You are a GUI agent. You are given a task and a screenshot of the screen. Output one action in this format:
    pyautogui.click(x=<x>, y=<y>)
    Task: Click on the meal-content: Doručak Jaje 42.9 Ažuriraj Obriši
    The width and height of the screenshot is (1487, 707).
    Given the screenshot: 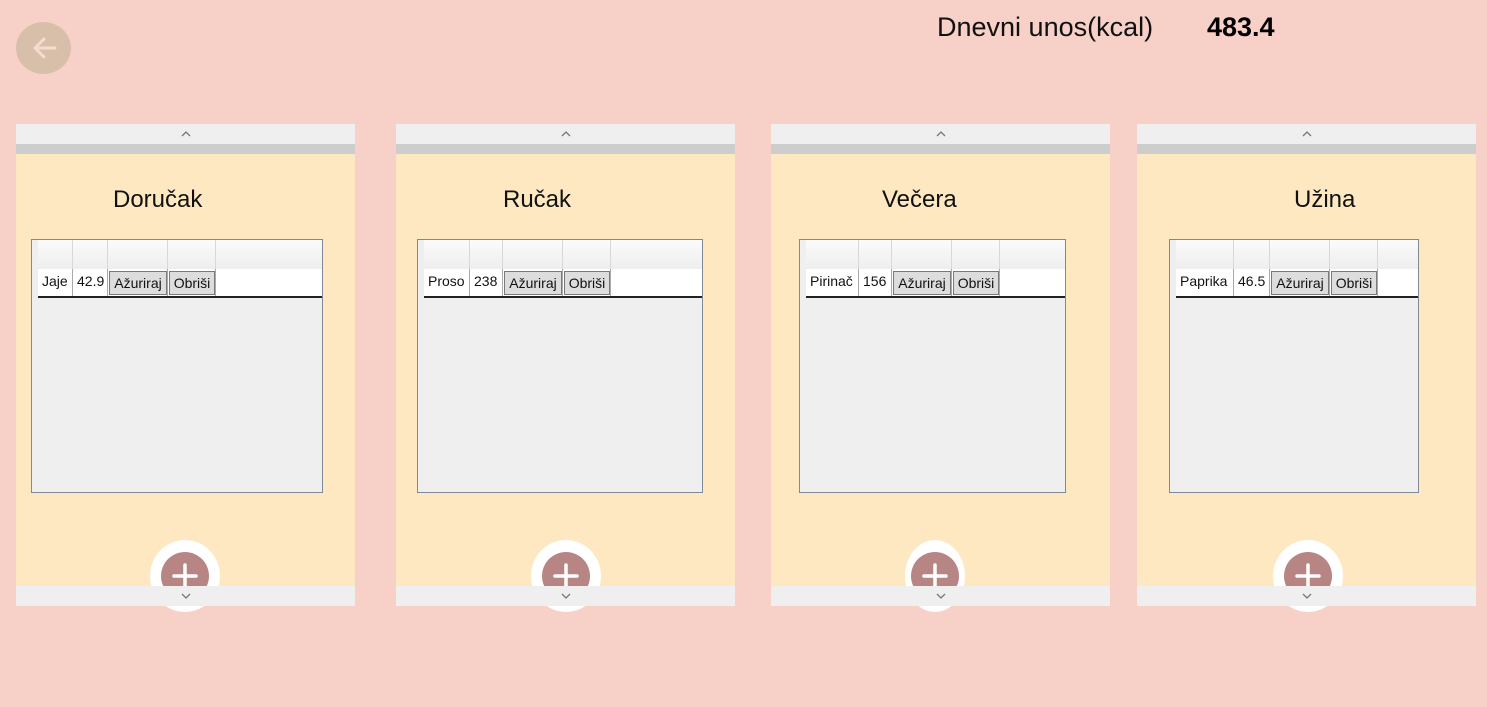 What is the action you would take?
    pyautogui.click(x=185, y=383)
    